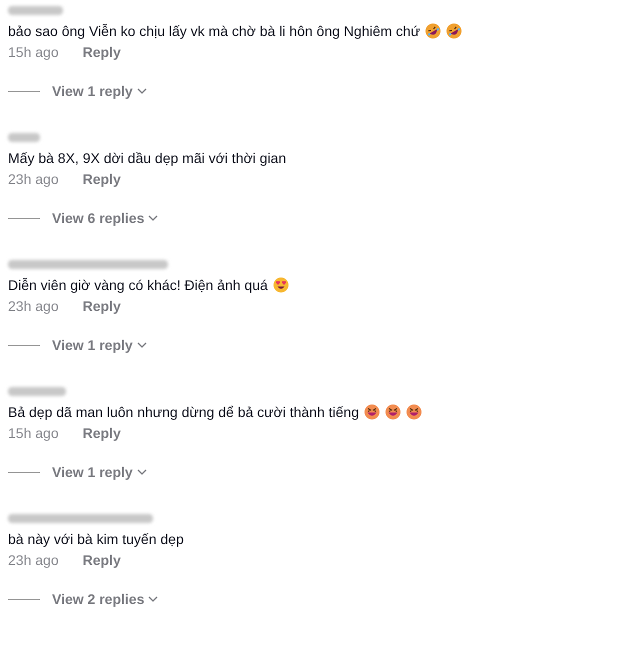  Describe the element at coordinates (105, 599) in the screenshot. I see `view-replies-button: View 2 replies` at that location.